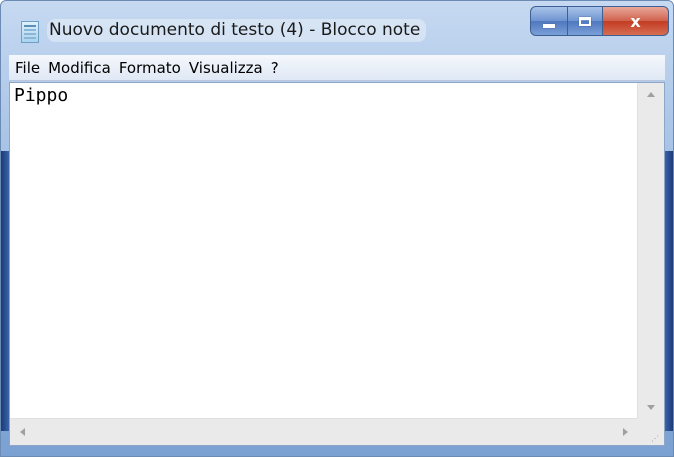 The image size is (674, 457). What do you see at coordinates (549, 26) in the screenshot?
I see `minimize-icon` at bounding box center [549, 26].